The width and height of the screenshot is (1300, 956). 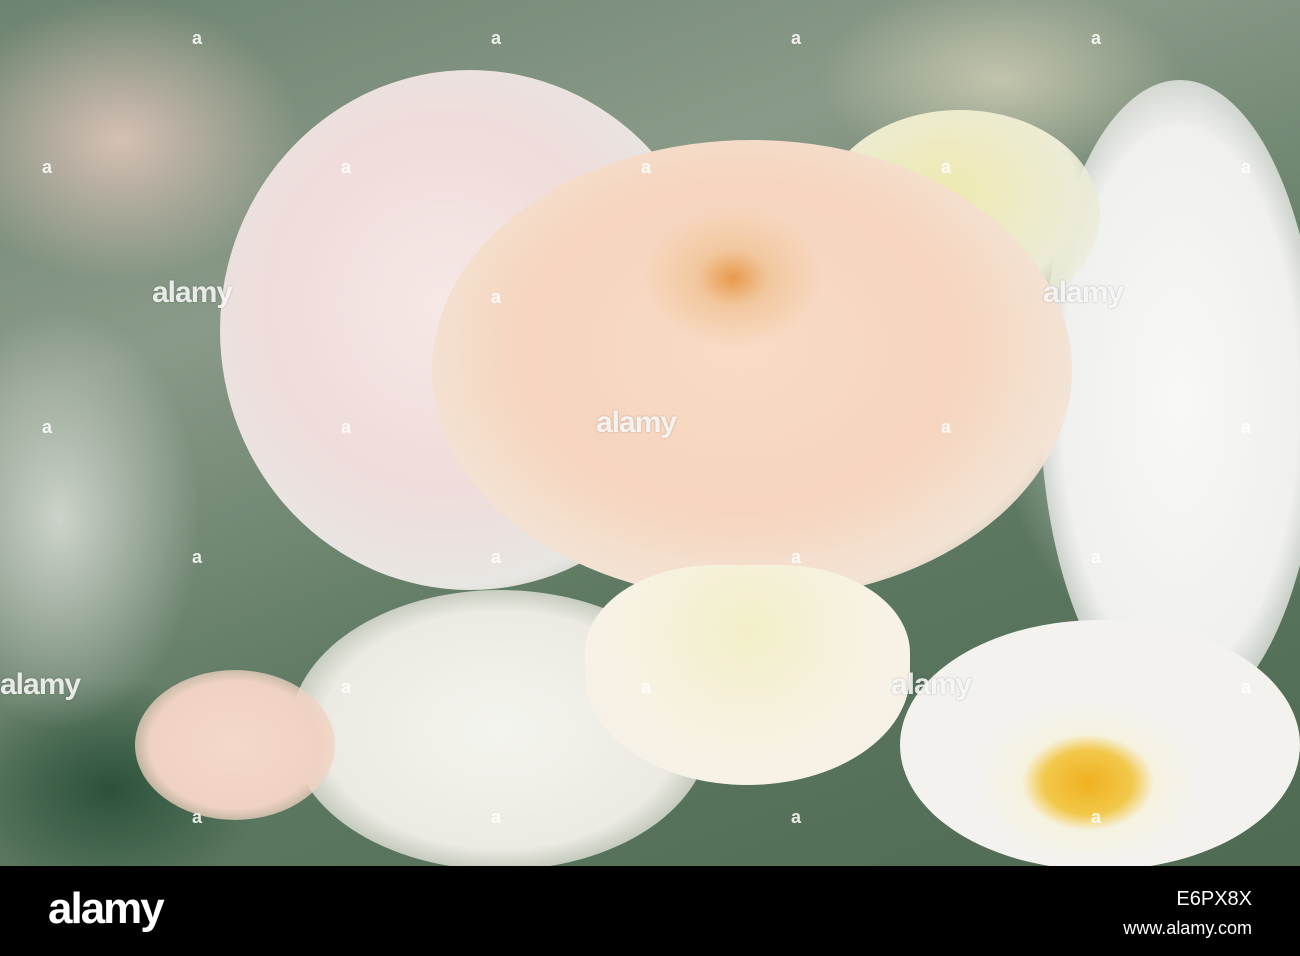 I want to click on site-url: www.alamy.com, so click(x=1187, y=928).